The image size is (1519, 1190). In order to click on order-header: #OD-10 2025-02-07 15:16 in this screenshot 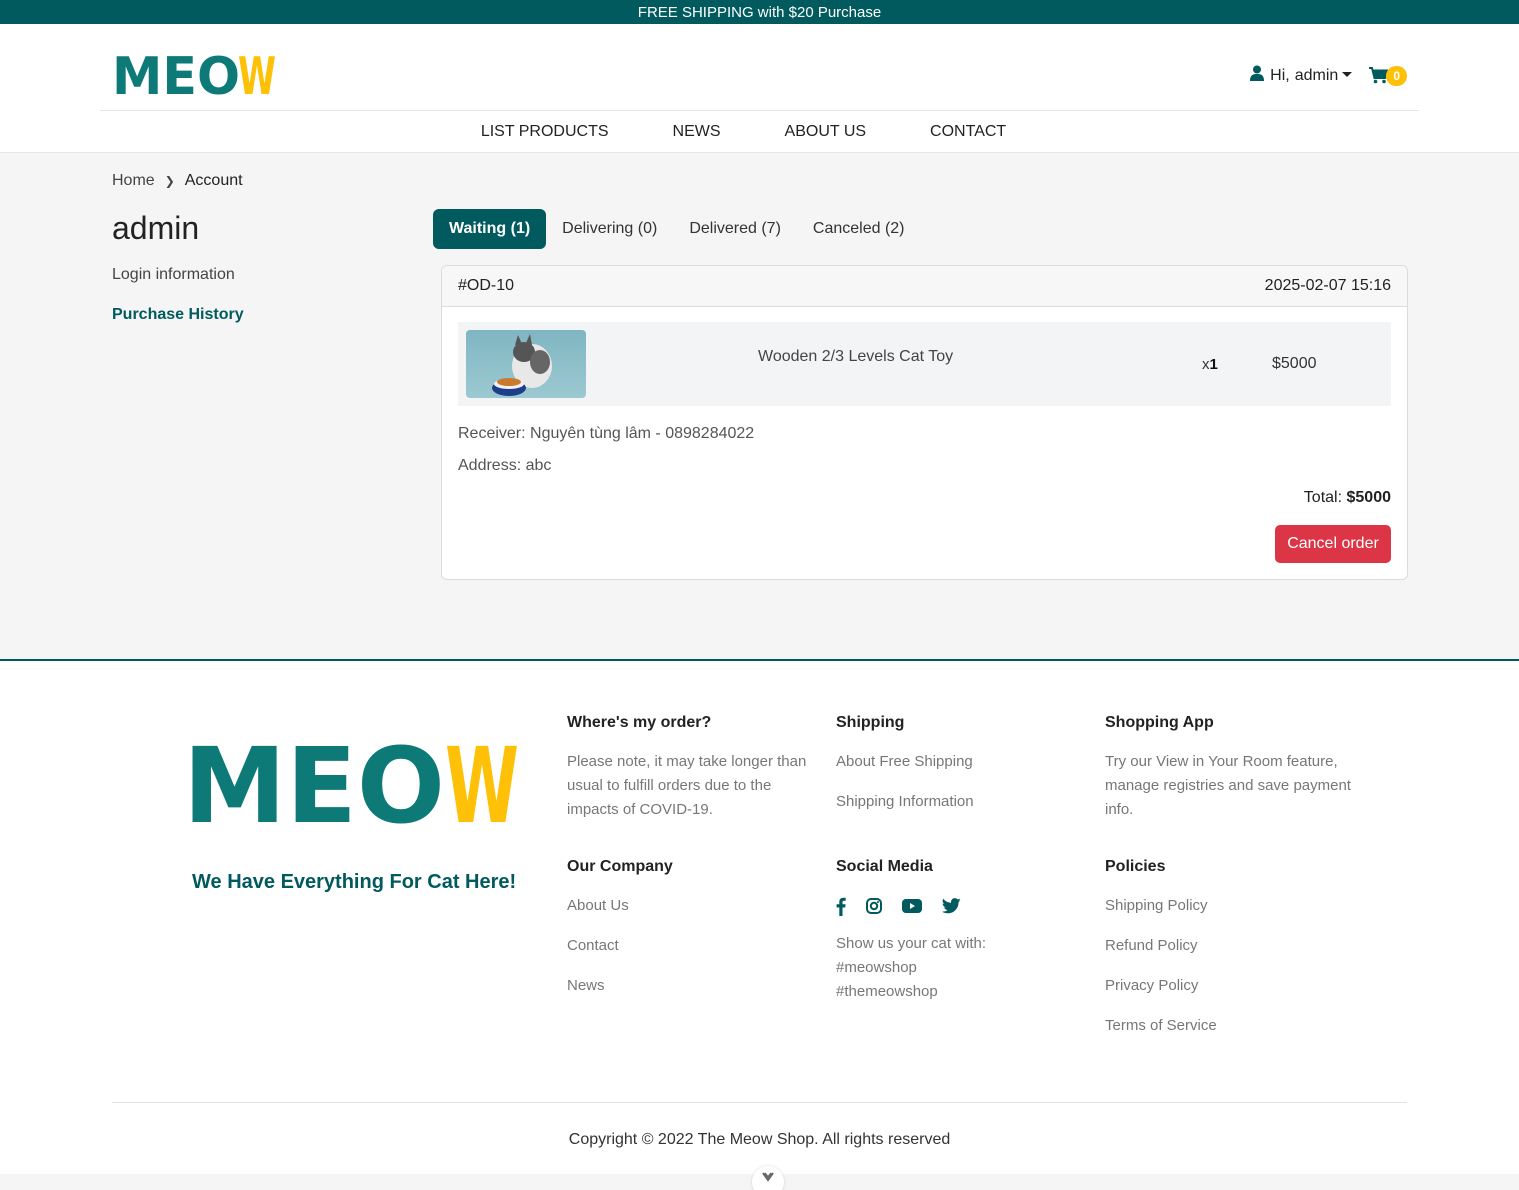, I will do `click(924, 286)`.